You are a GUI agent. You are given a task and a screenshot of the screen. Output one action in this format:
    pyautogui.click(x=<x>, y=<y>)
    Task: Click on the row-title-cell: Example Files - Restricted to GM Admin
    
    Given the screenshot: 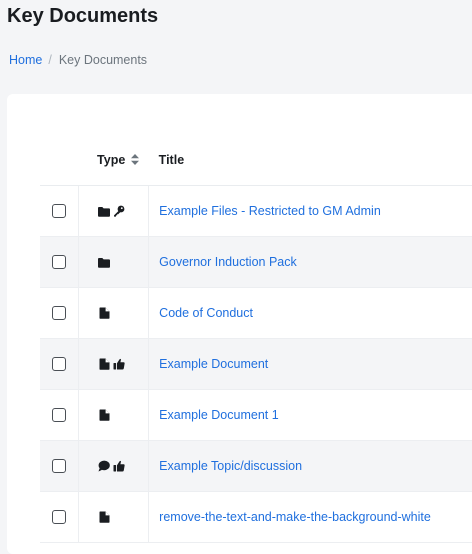 What is the action you would take?
    pyautogui.click(x=310, y=211)
    